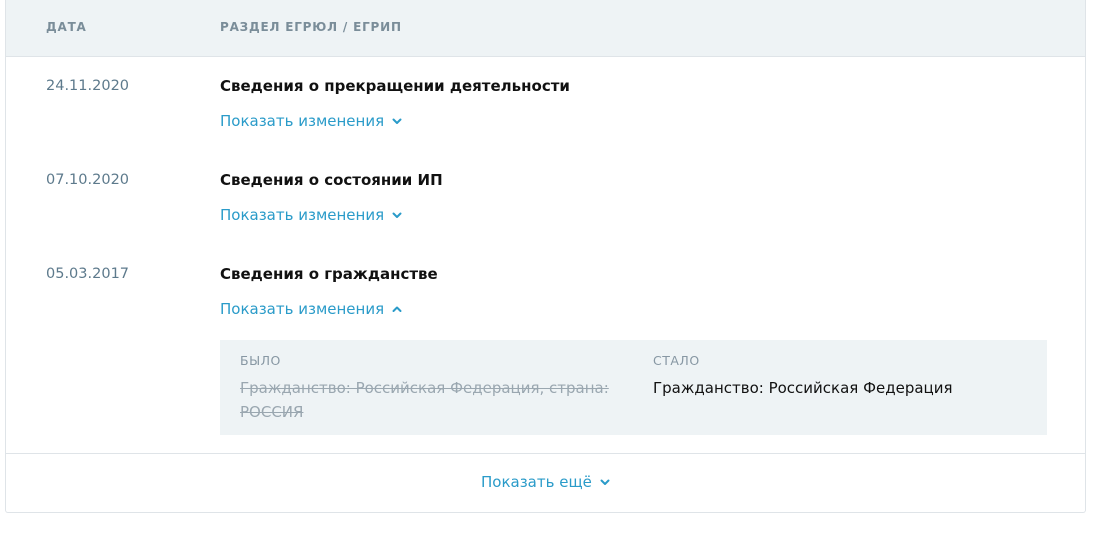 Image resolution: width=1093 pixels, height=546 pixels. Describe the element at coordinates (676, 360) in the screenshot. I see `now-label: СТАЛО` at that location.